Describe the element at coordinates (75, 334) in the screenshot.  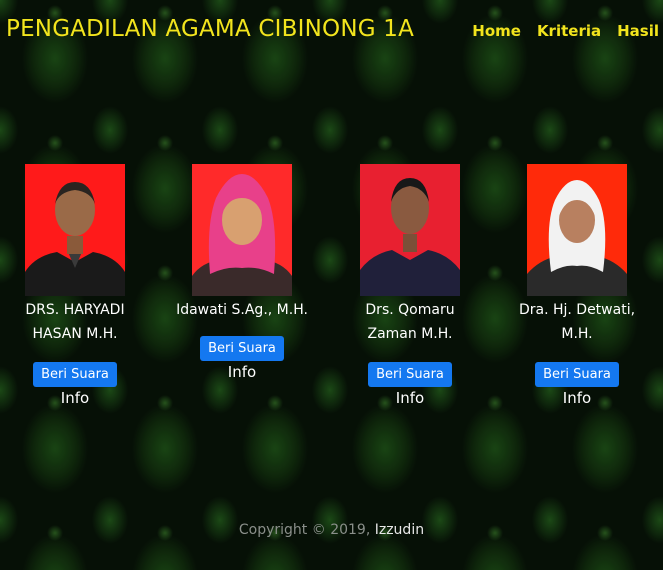
I see `candidate-name-line2: HASAN M.H.` at that location.